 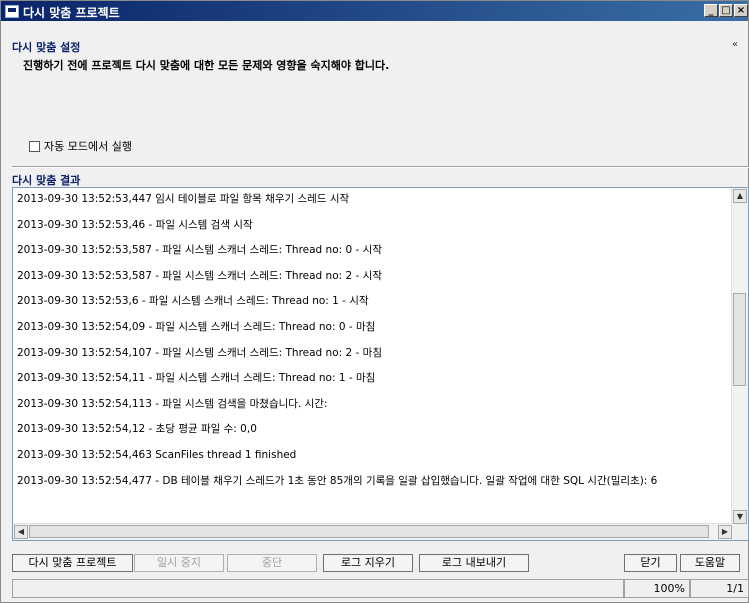 What do you see at coordinates (46, 47) in the screenshot?
I see `settings-header: 다시 맞춤 설정` at bounding box center [46, 47].